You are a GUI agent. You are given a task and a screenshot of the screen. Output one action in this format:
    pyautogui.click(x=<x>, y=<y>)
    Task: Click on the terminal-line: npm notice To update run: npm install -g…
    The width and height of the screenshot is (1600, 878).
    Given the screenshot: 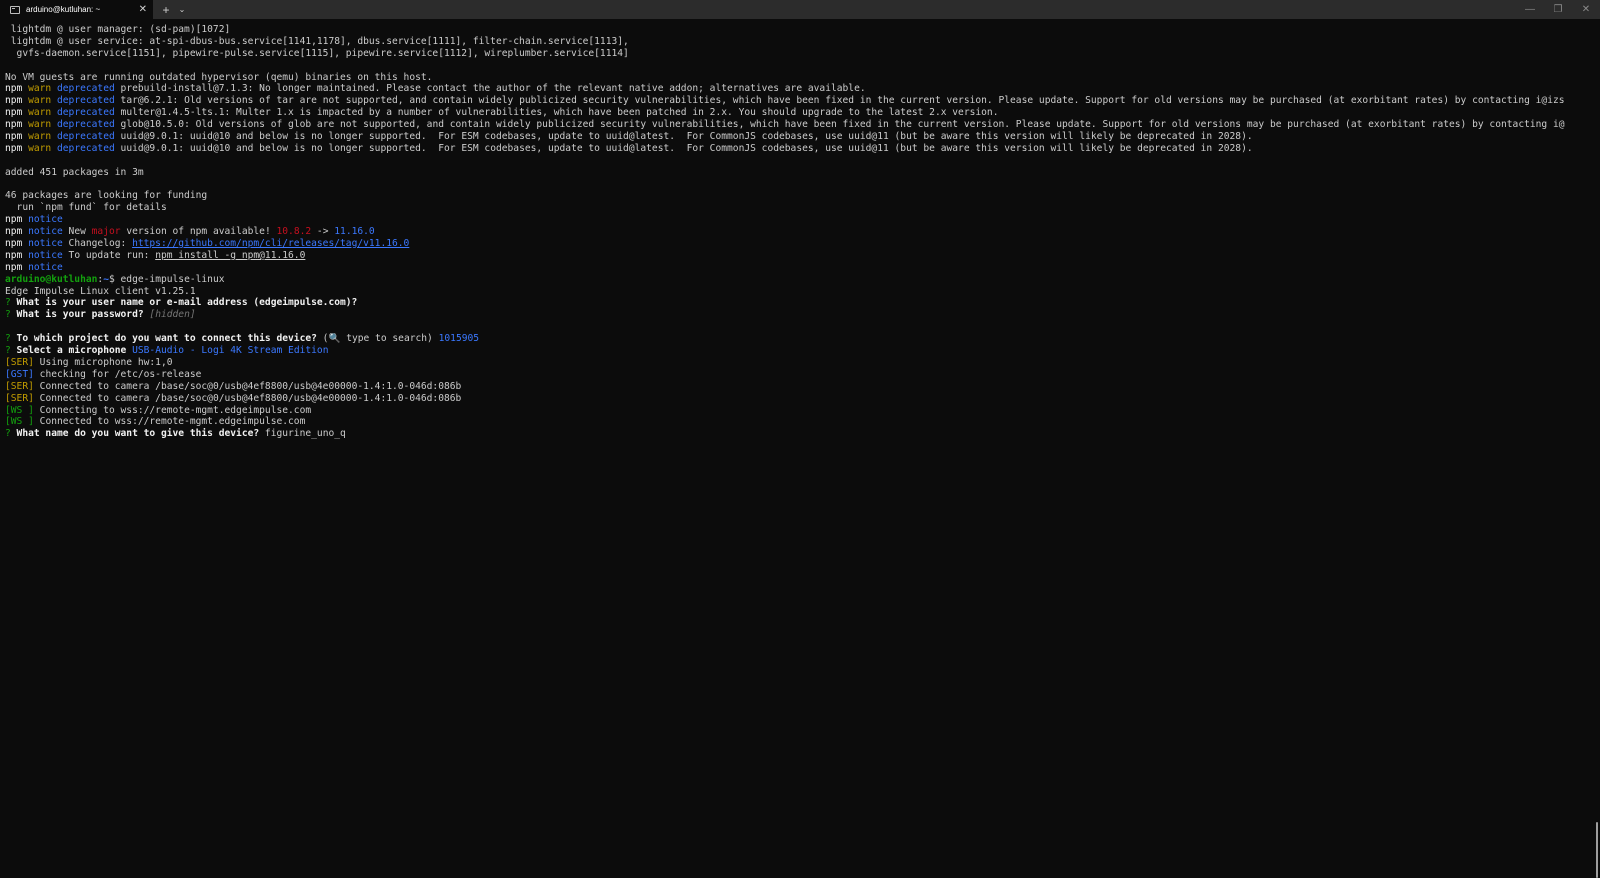 What is the action you would take?
    pyautogui.click(x=785, y=256)
    